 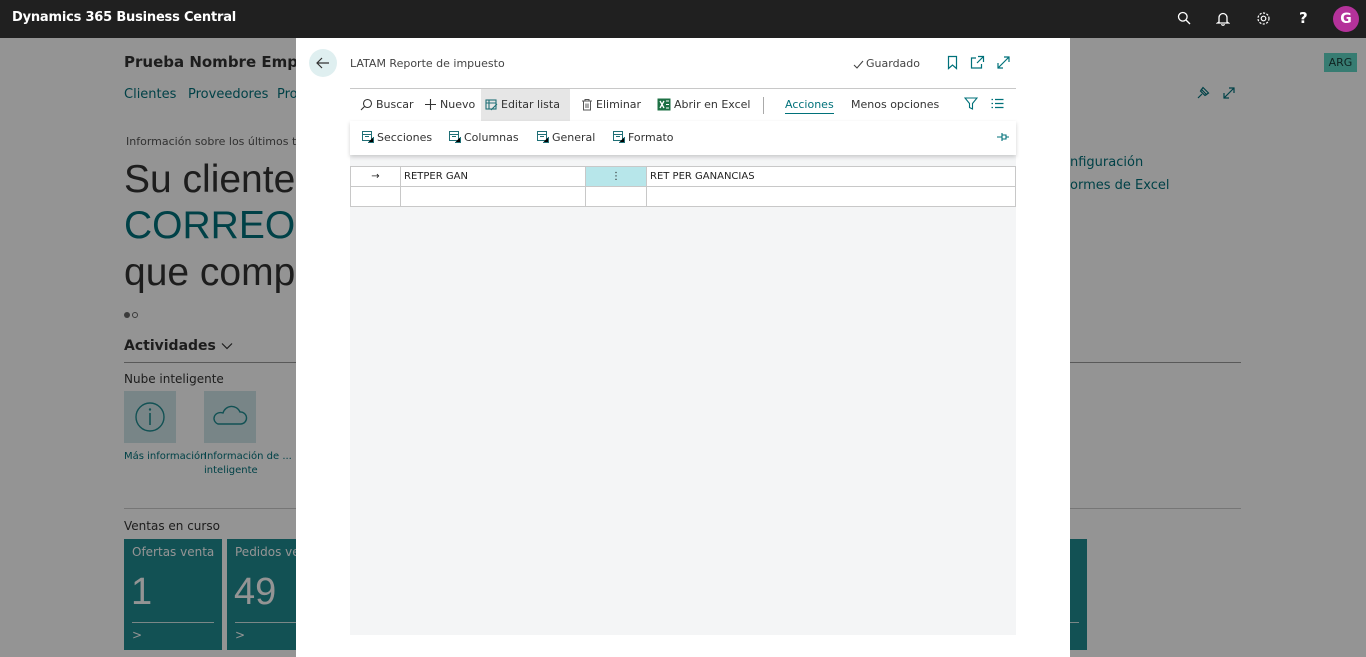 I want to click on filter-icon, so click(x=971, y=103).